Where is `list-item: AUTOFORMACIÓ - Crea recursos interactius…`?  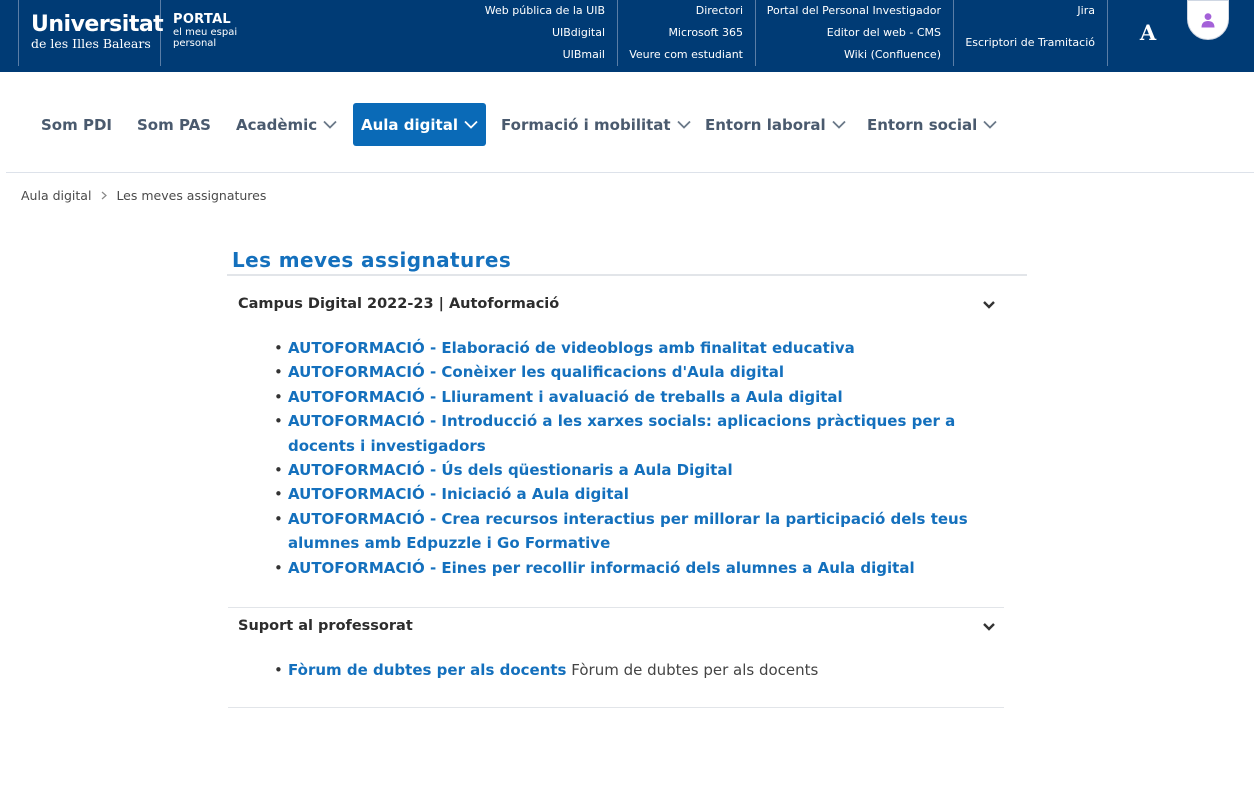 list-item: AUTOFORMACIÓ - Crea recursos interactius… is located at coordinates (624, 531).